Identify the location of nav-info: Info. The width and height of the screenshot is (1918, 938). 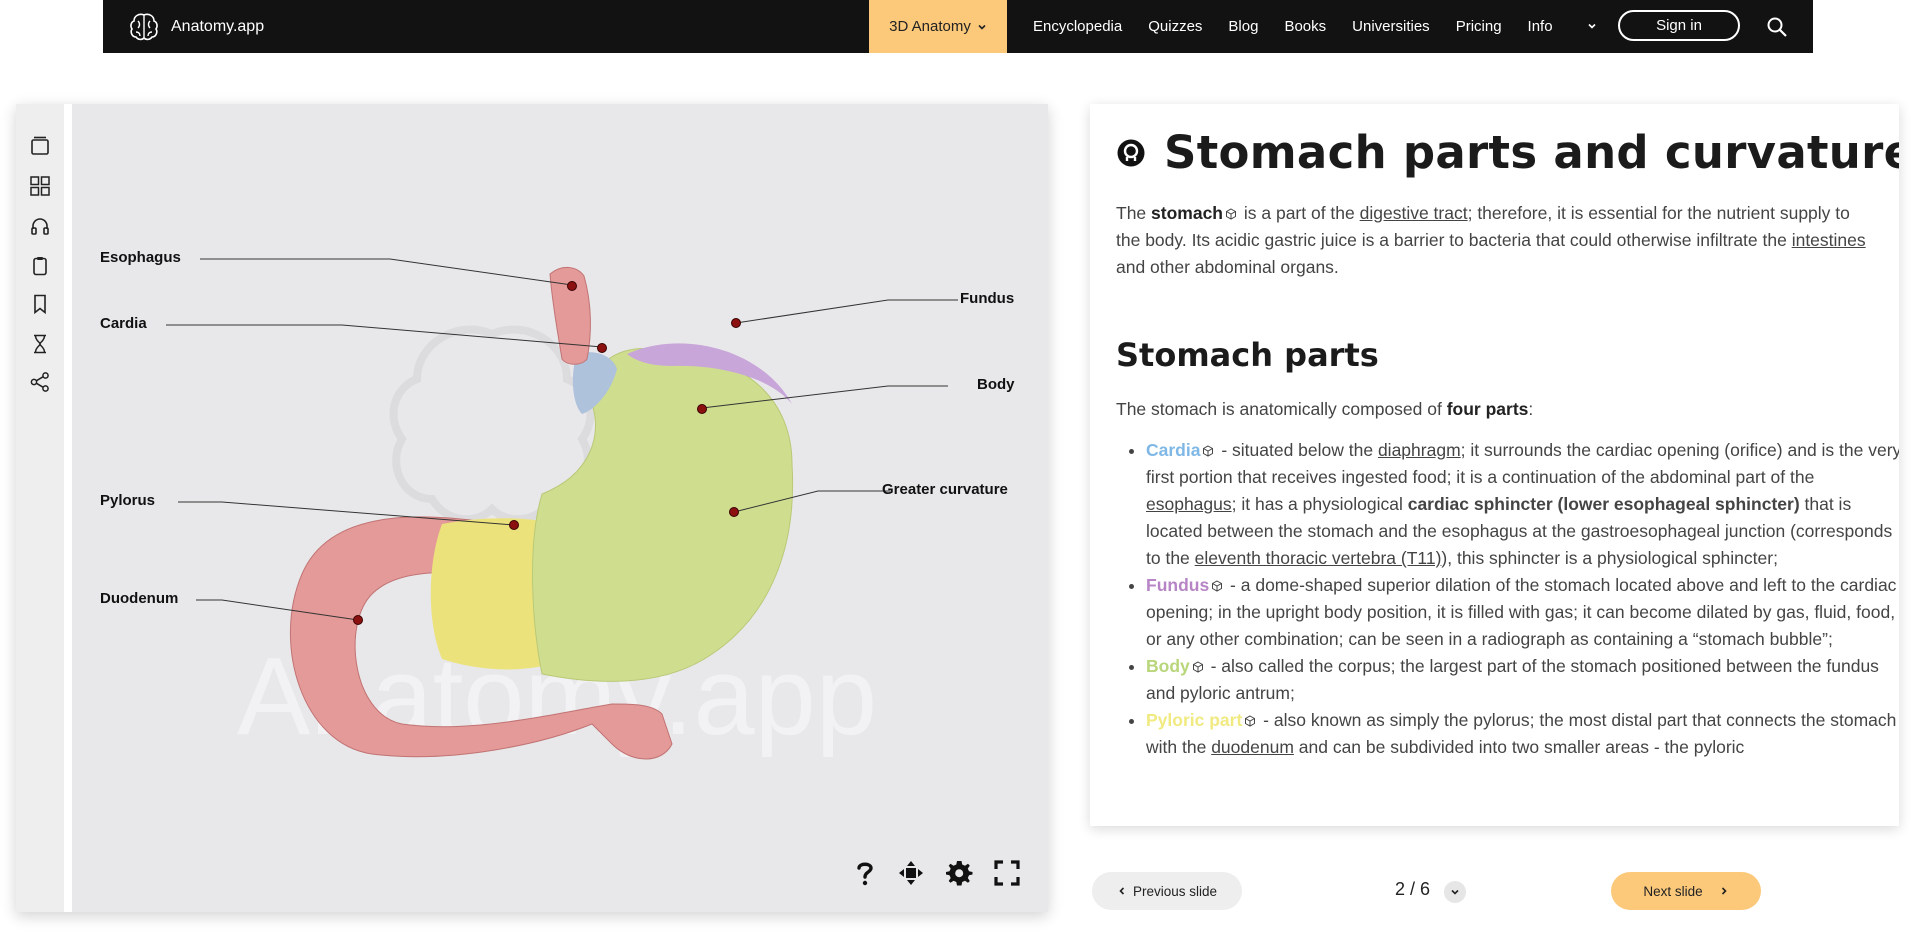
(1562, 26).